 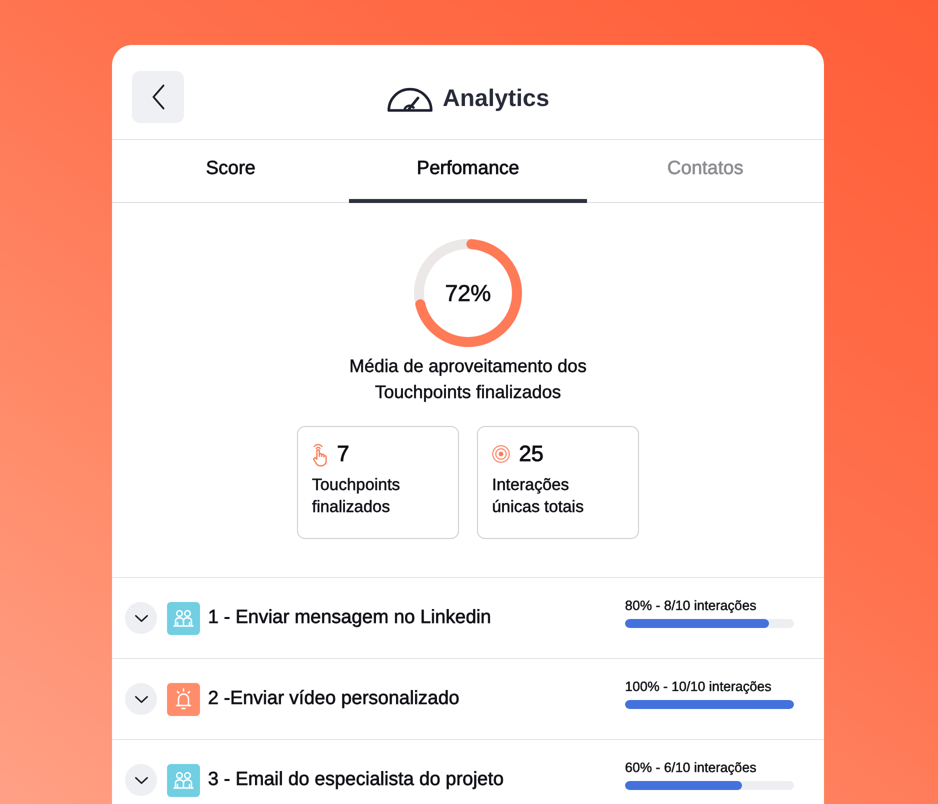 What do you see at coordinates (691, 606) in the screenshot?
I see `progress-label: 80% - 8/10 interações` at bounding box center [691, 606].